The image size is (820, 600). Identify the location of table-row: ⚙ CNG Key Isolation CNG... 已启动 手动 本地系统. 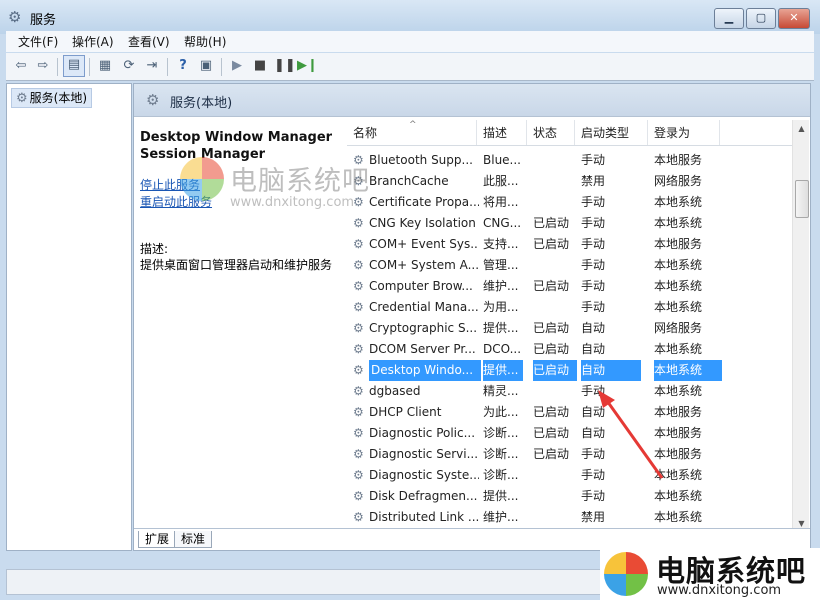
(569, 223).